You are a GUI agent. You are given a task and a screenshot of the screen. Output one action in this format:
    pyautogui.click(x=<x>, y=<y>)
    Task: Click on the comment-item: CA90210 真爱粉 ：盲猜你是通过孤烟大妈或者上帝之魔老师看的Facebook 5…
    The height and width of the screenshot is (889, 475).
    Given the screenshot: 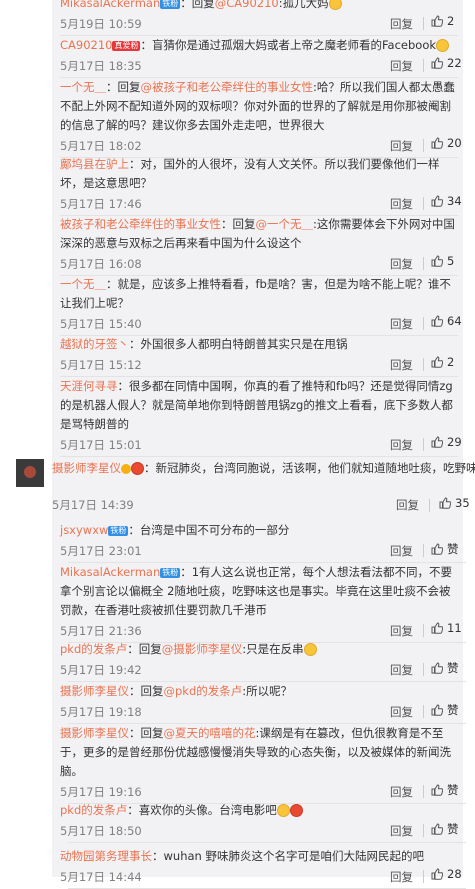 What is the action you would take?
    pyautogui.click(x=261, y=56)
    